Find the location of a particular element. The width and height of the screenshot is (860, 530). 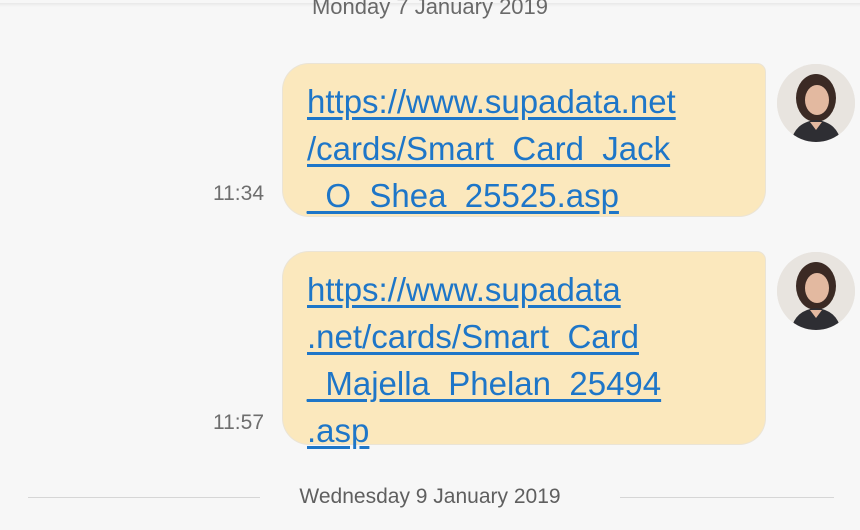

message-link-line: https://www.supadata.net is located at coordinates (526, 101).